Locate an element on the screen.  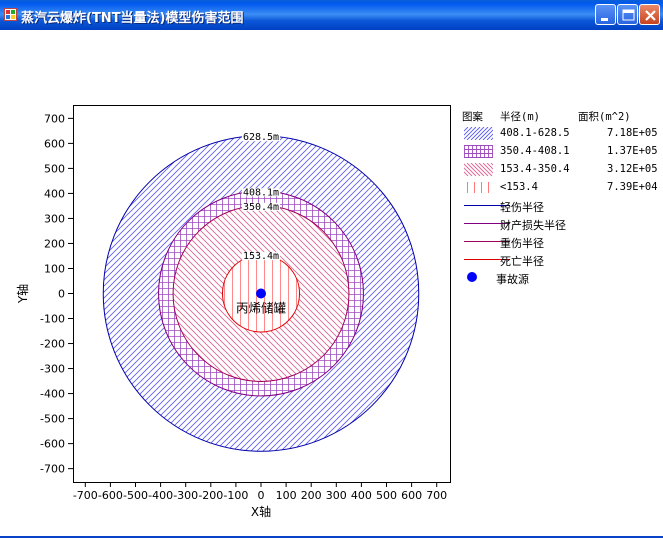
maximize-icon is located at coordinates (628, 15).